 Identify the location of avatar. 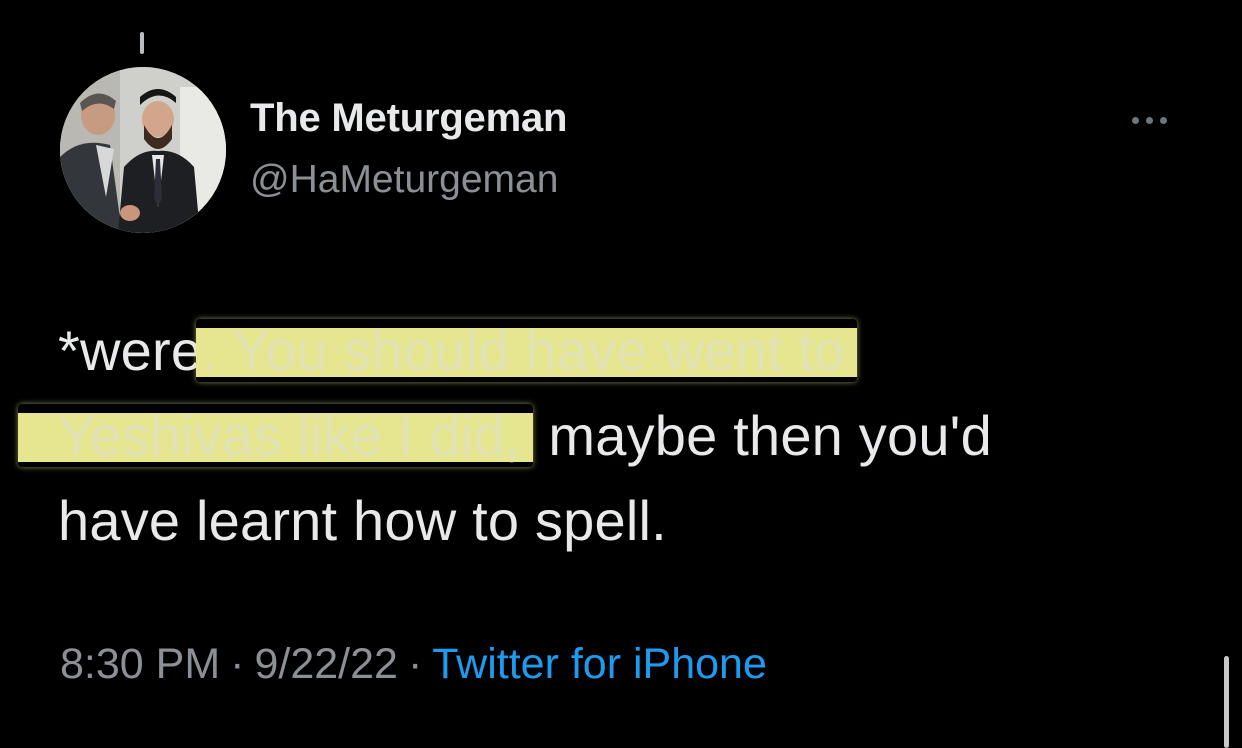
(143, 150).